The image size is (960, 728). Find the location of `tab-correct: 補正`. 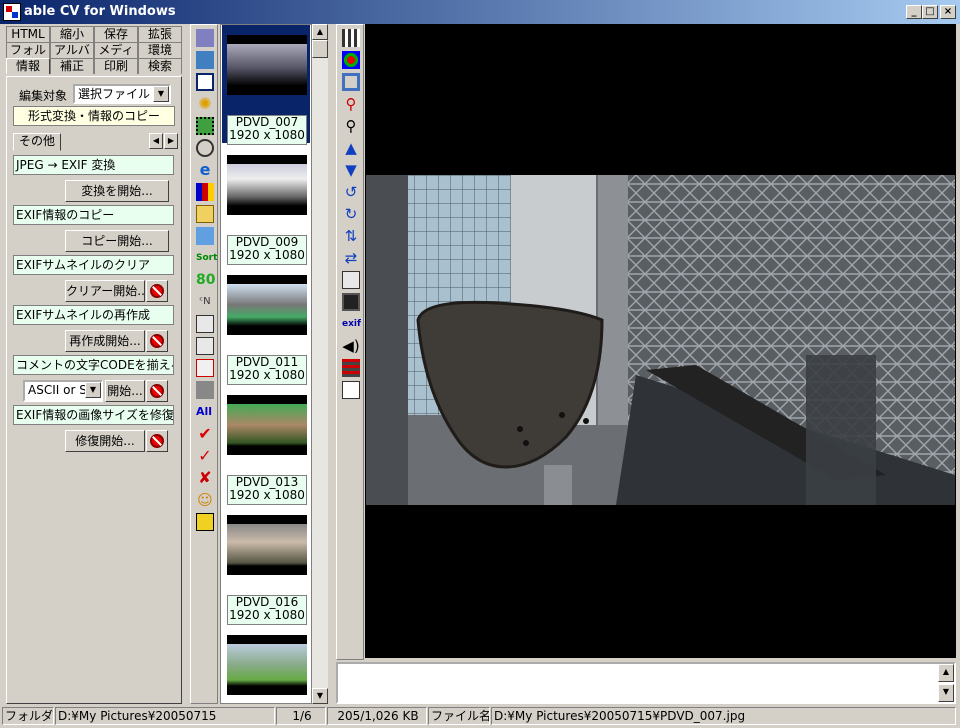

tab-correct: 補正 is located at coordinates (72, 66).